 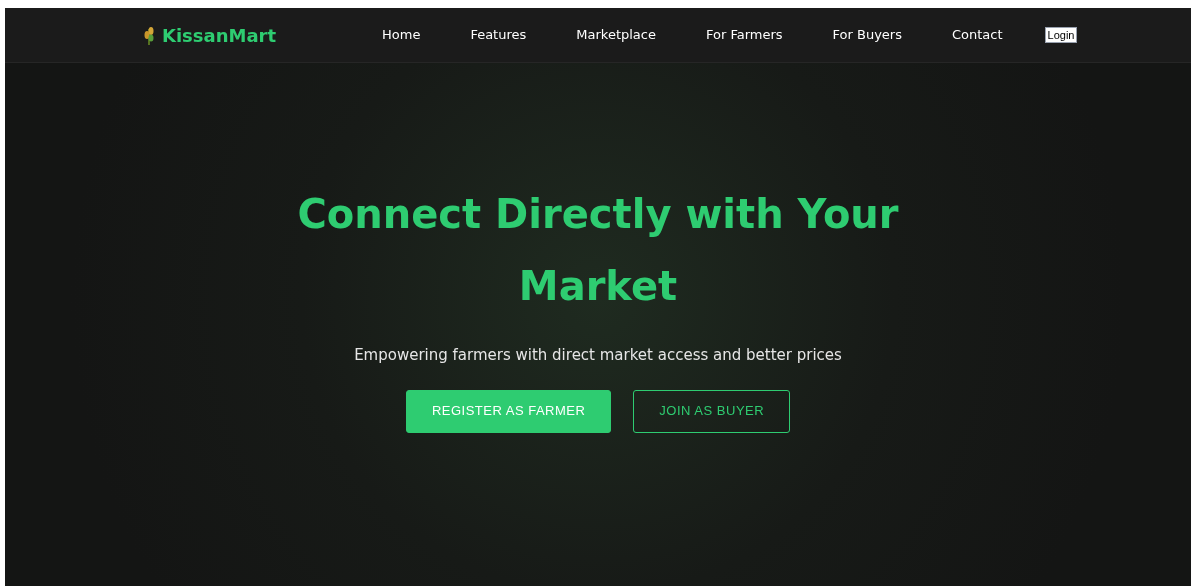 What do you see at coordinates (616, 35) in the screenshot?
I see `nav-link: Marketplace` at bounding box center [616, 35].